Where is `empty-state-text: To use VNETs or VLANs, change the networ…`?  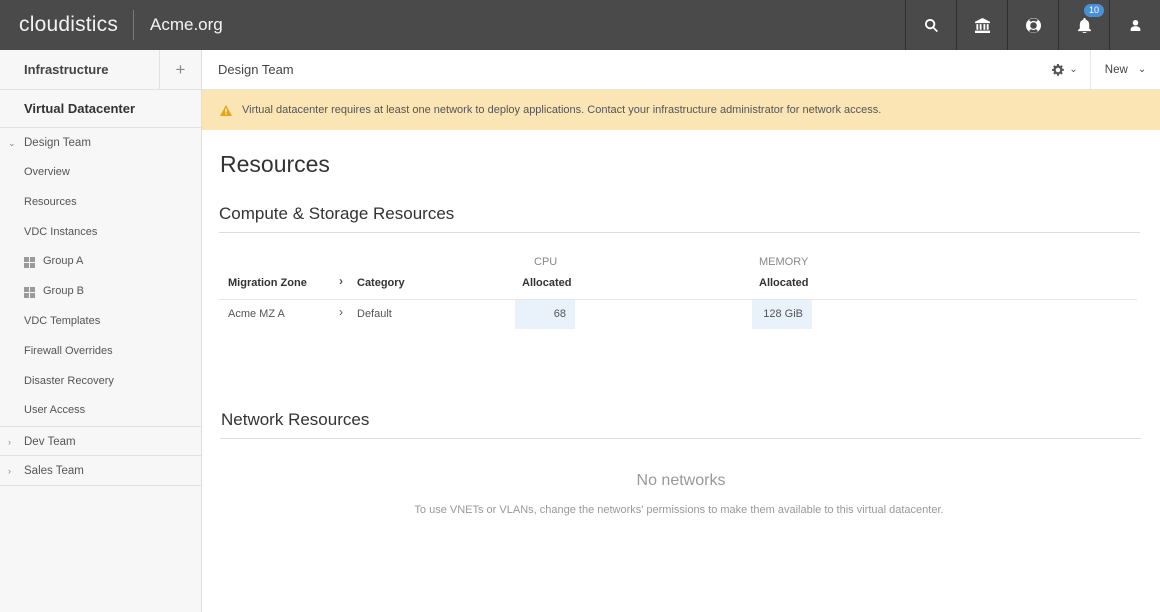
empty-state-text: To use VNETs or VLANs, change the networ… is located at coordinates (679, 510).